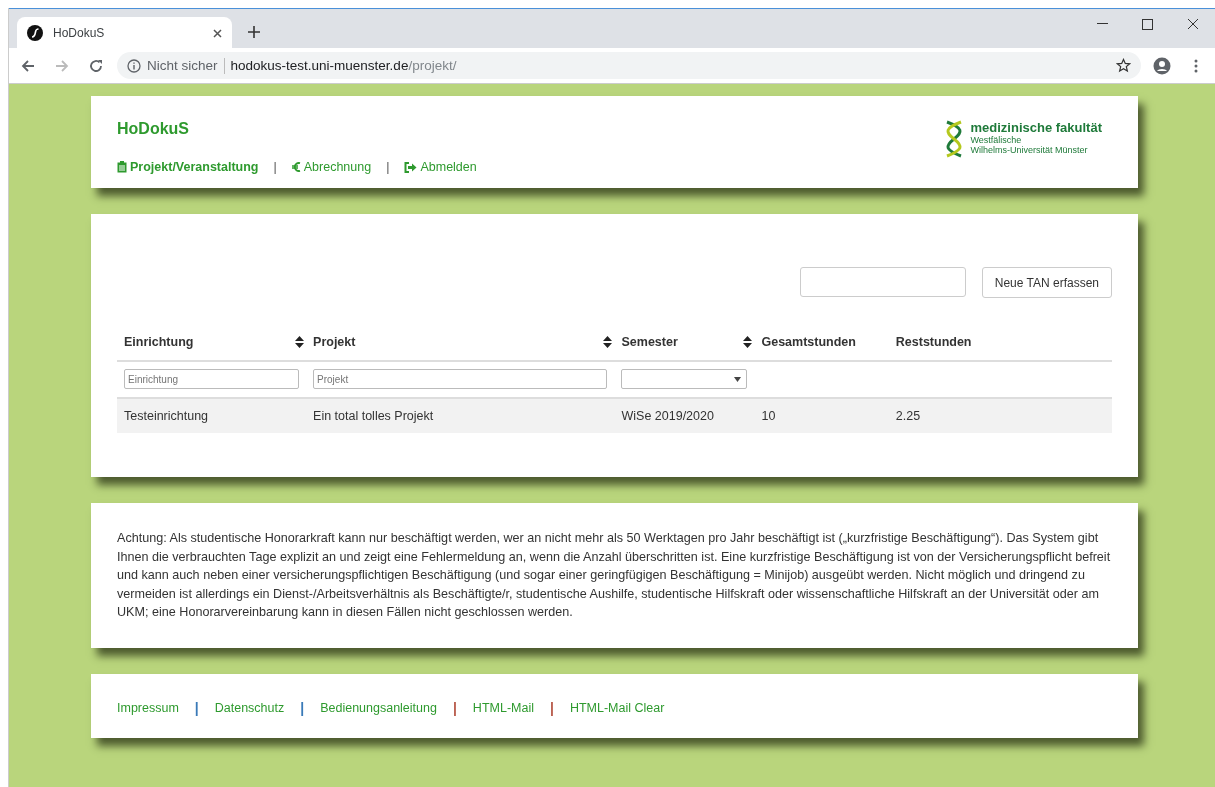 This screenshot has width=1215, height=787. What do you see at coordinates (1000, 415) in the screenshot?
I see `table-cell: 2.25` at bounding box center [1000, 415].